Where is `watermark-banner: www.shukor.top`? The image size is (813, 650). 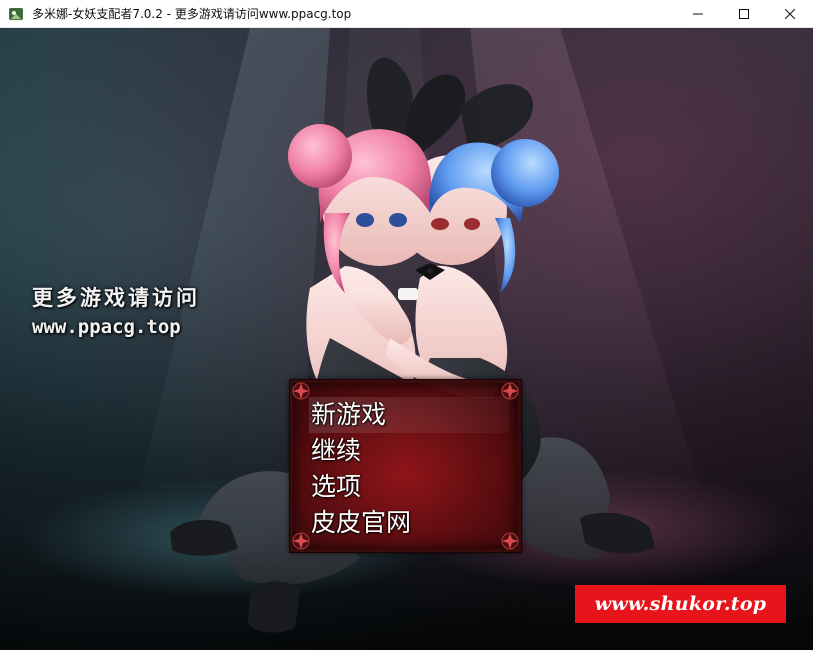 watermark-banner: www.shukor.top is located at coordinates (680, 604).